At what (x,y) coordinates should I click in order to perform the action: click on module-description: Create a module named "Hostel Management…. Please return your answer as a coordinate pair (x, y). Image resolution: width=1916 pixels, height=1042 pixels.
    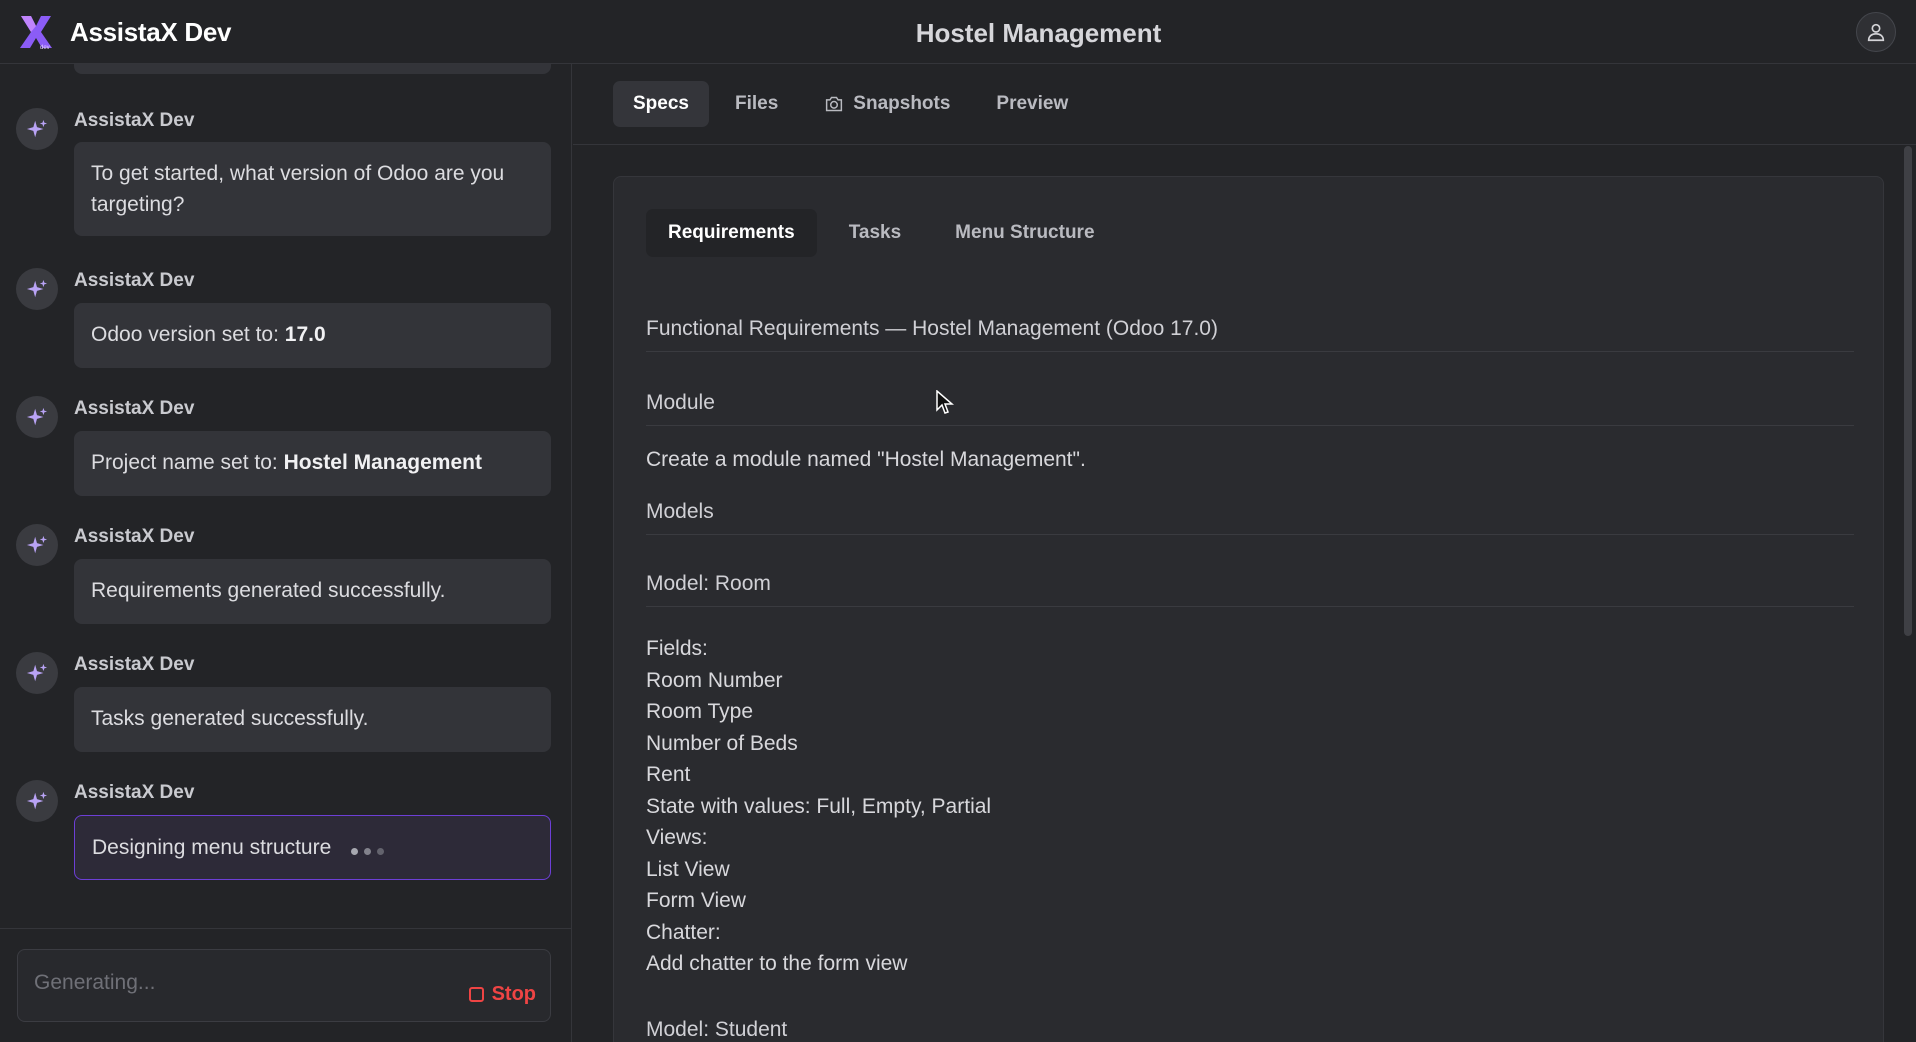
    Looking at the image, I should click on (866, 459).